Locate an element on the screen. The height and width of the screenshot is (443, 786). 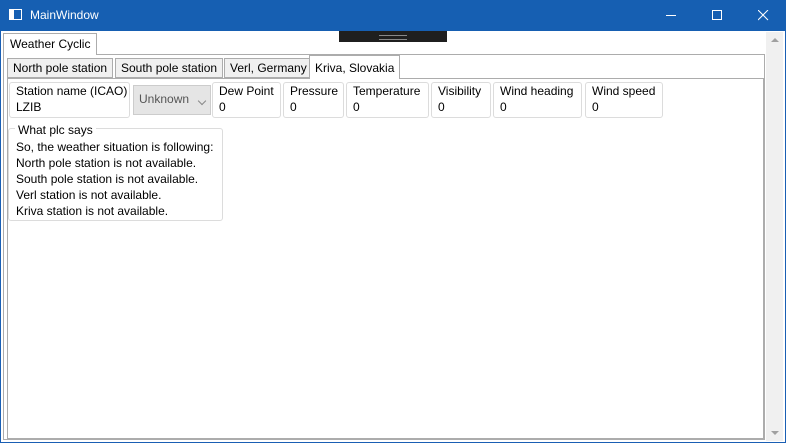
station-name-field: Station name (ICAO) LZIB is located at coordinates (69, 100).